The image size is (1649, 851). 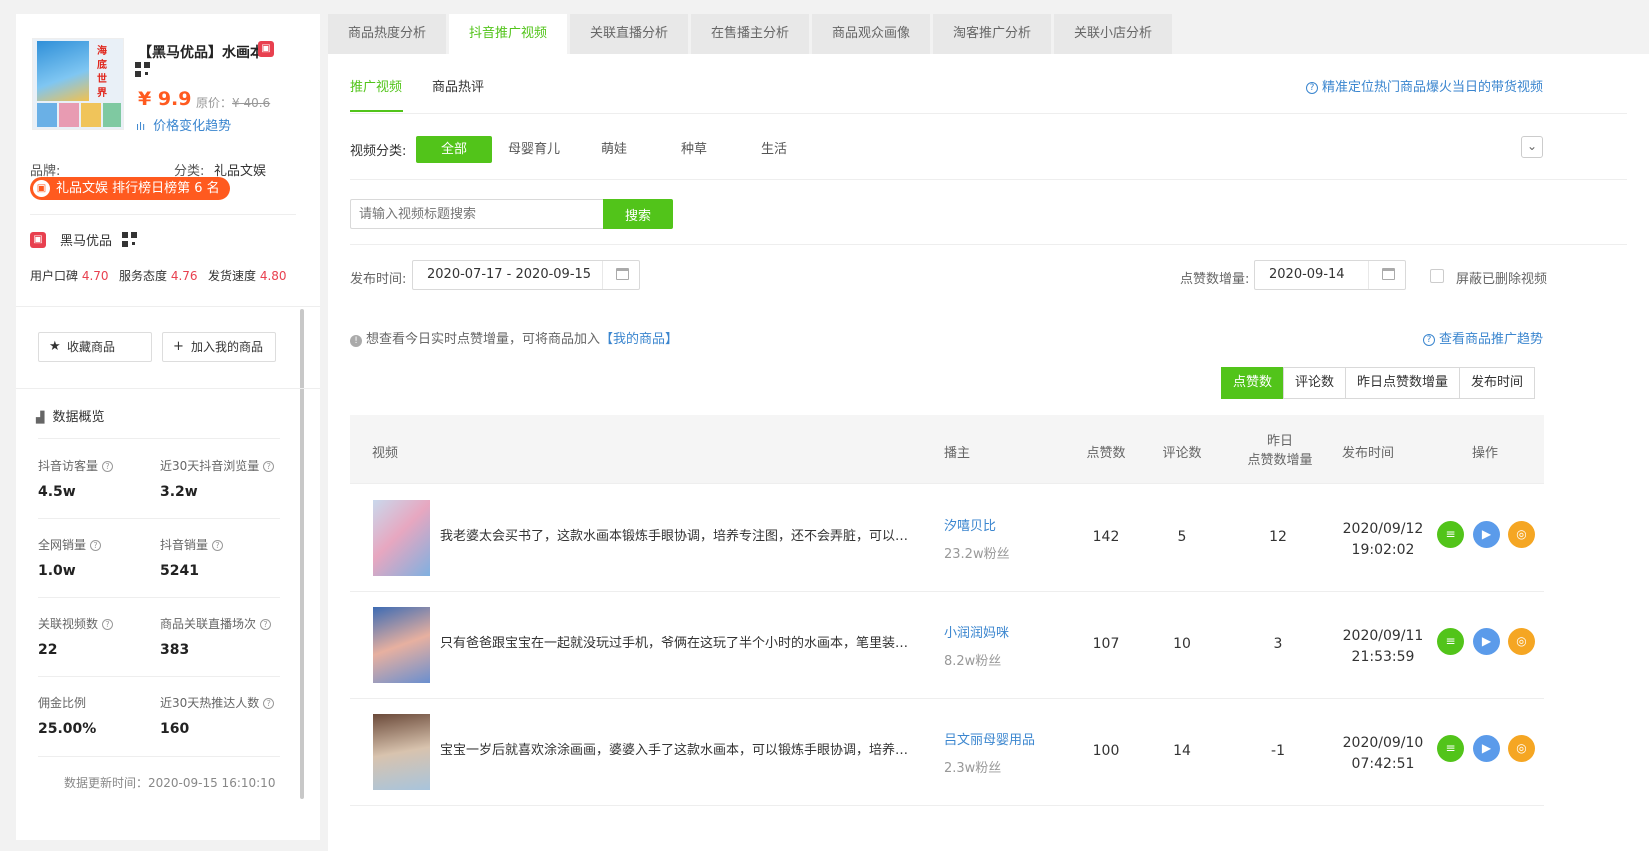 What do you see at coordinates (112, 115) in the screenshot?
I see `thumbnail-mini` at bounding box center [112, 115].